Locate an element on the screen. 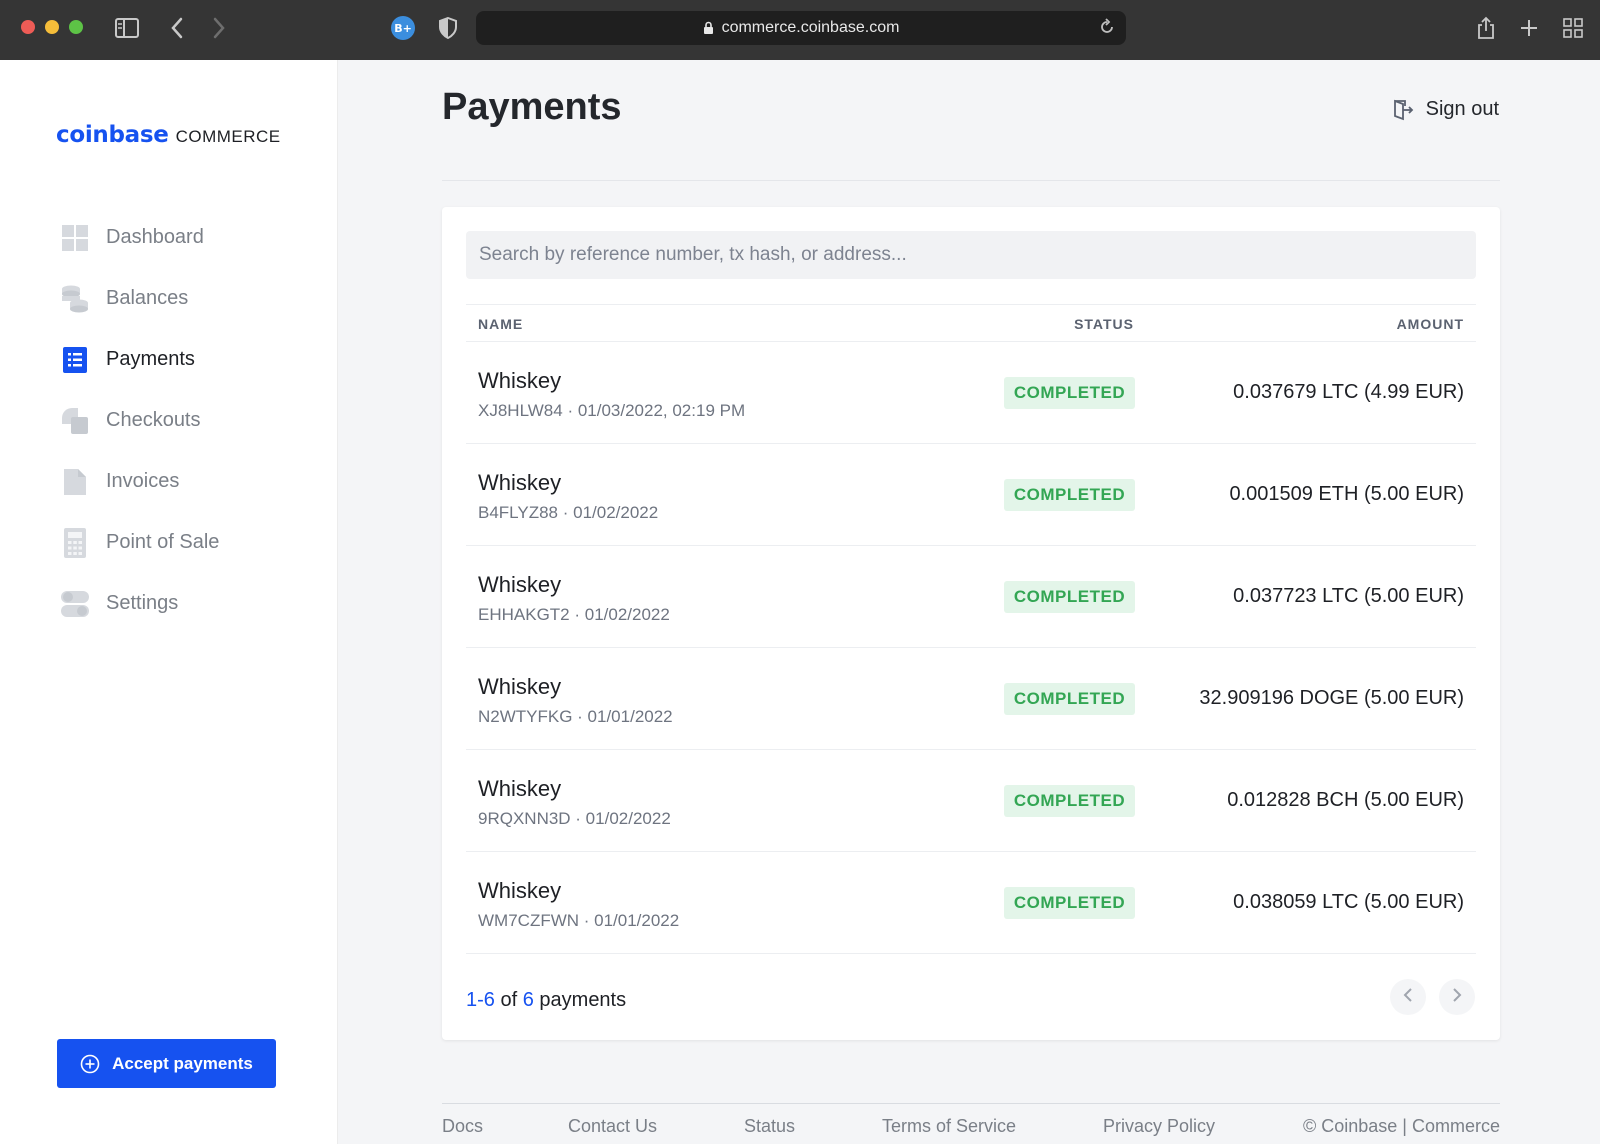 This screenshot has height=1144, width=1600. next-page-button is located at coordinates (1457, 997).